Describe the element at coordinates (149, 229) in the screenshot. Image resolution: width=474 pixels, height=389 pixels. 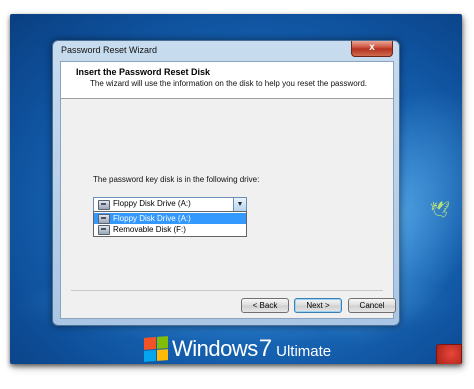
I see `drive-option-label: Removable Disk (F:)` at that location.